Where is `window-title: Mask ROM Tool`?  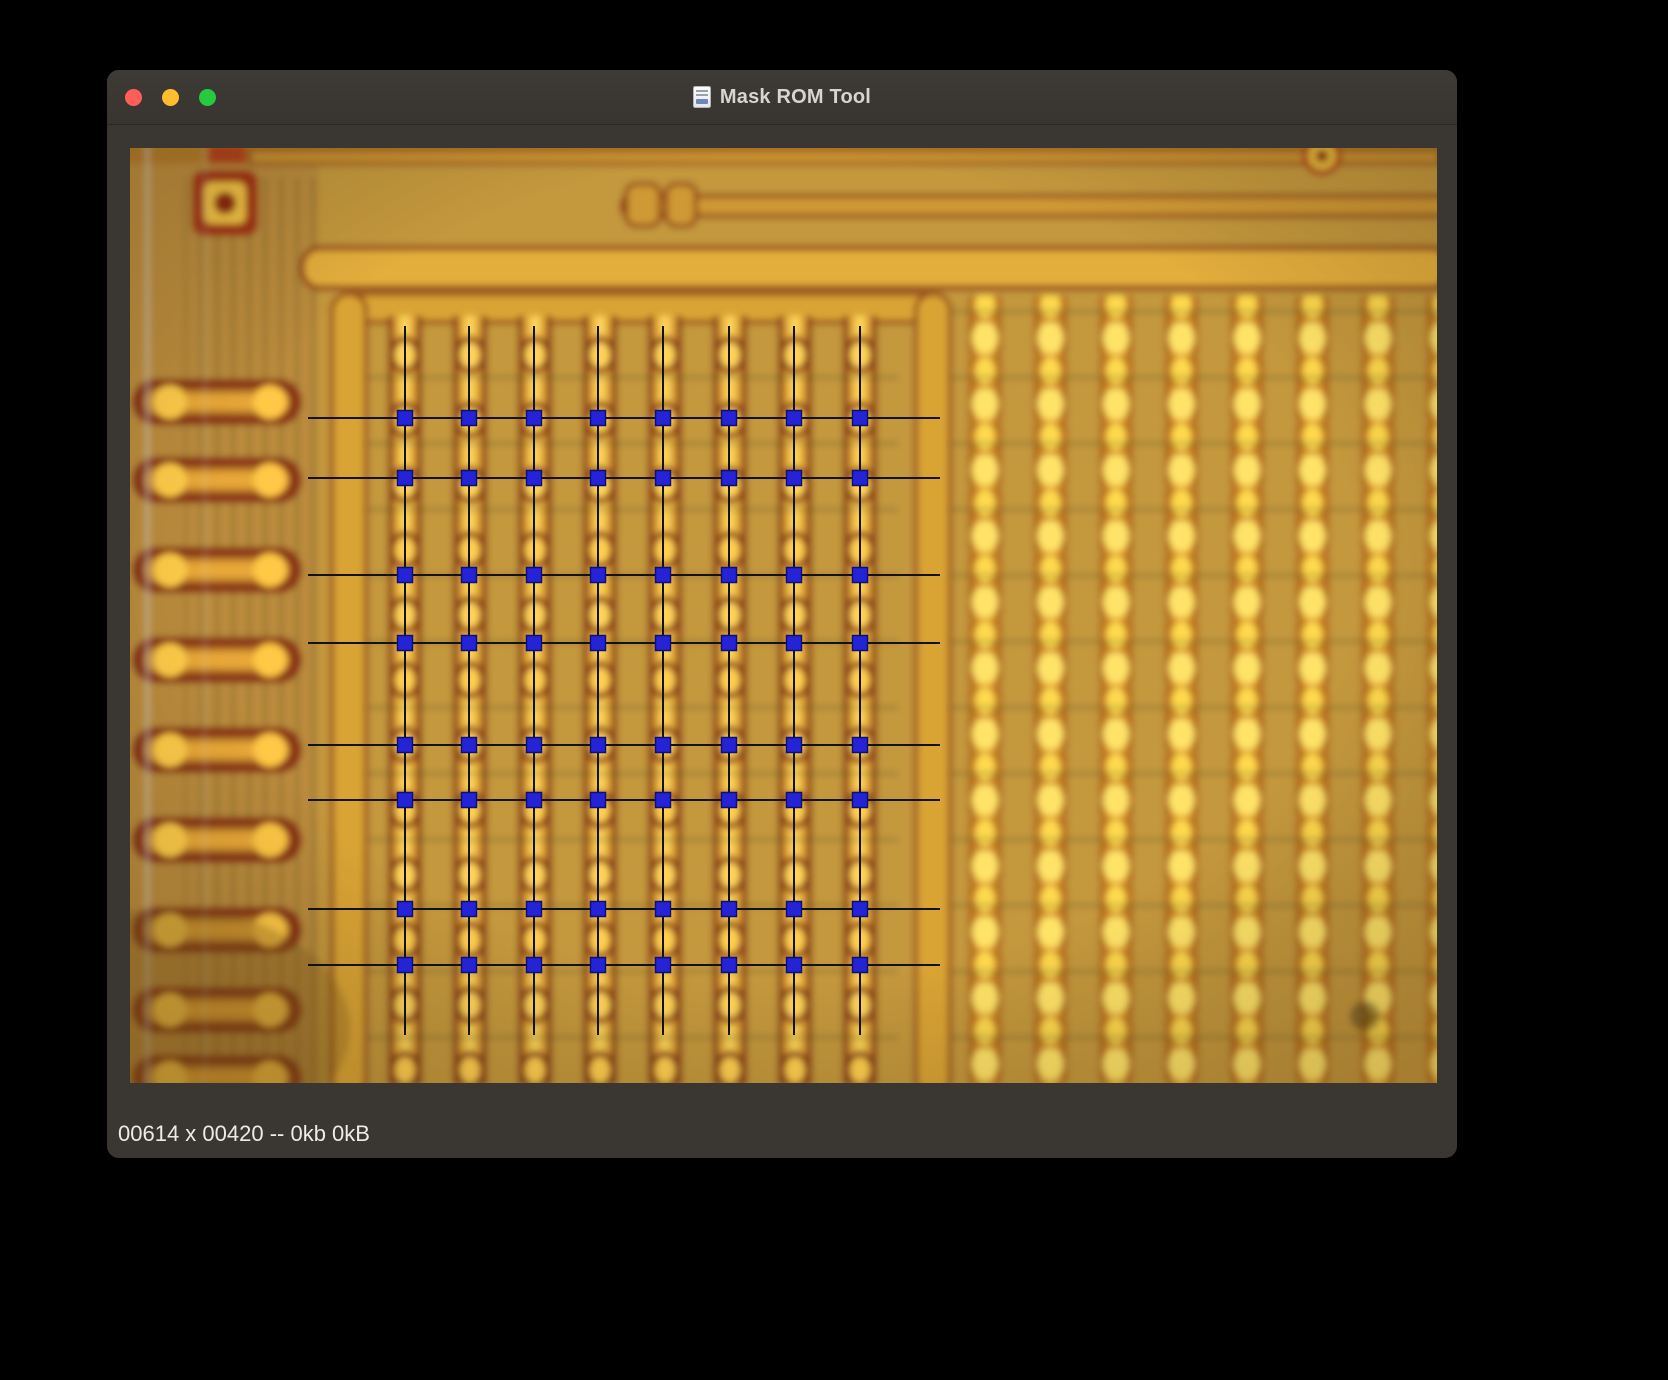
window-title: Mask ROM Tool is located at coordinates (782, 97).